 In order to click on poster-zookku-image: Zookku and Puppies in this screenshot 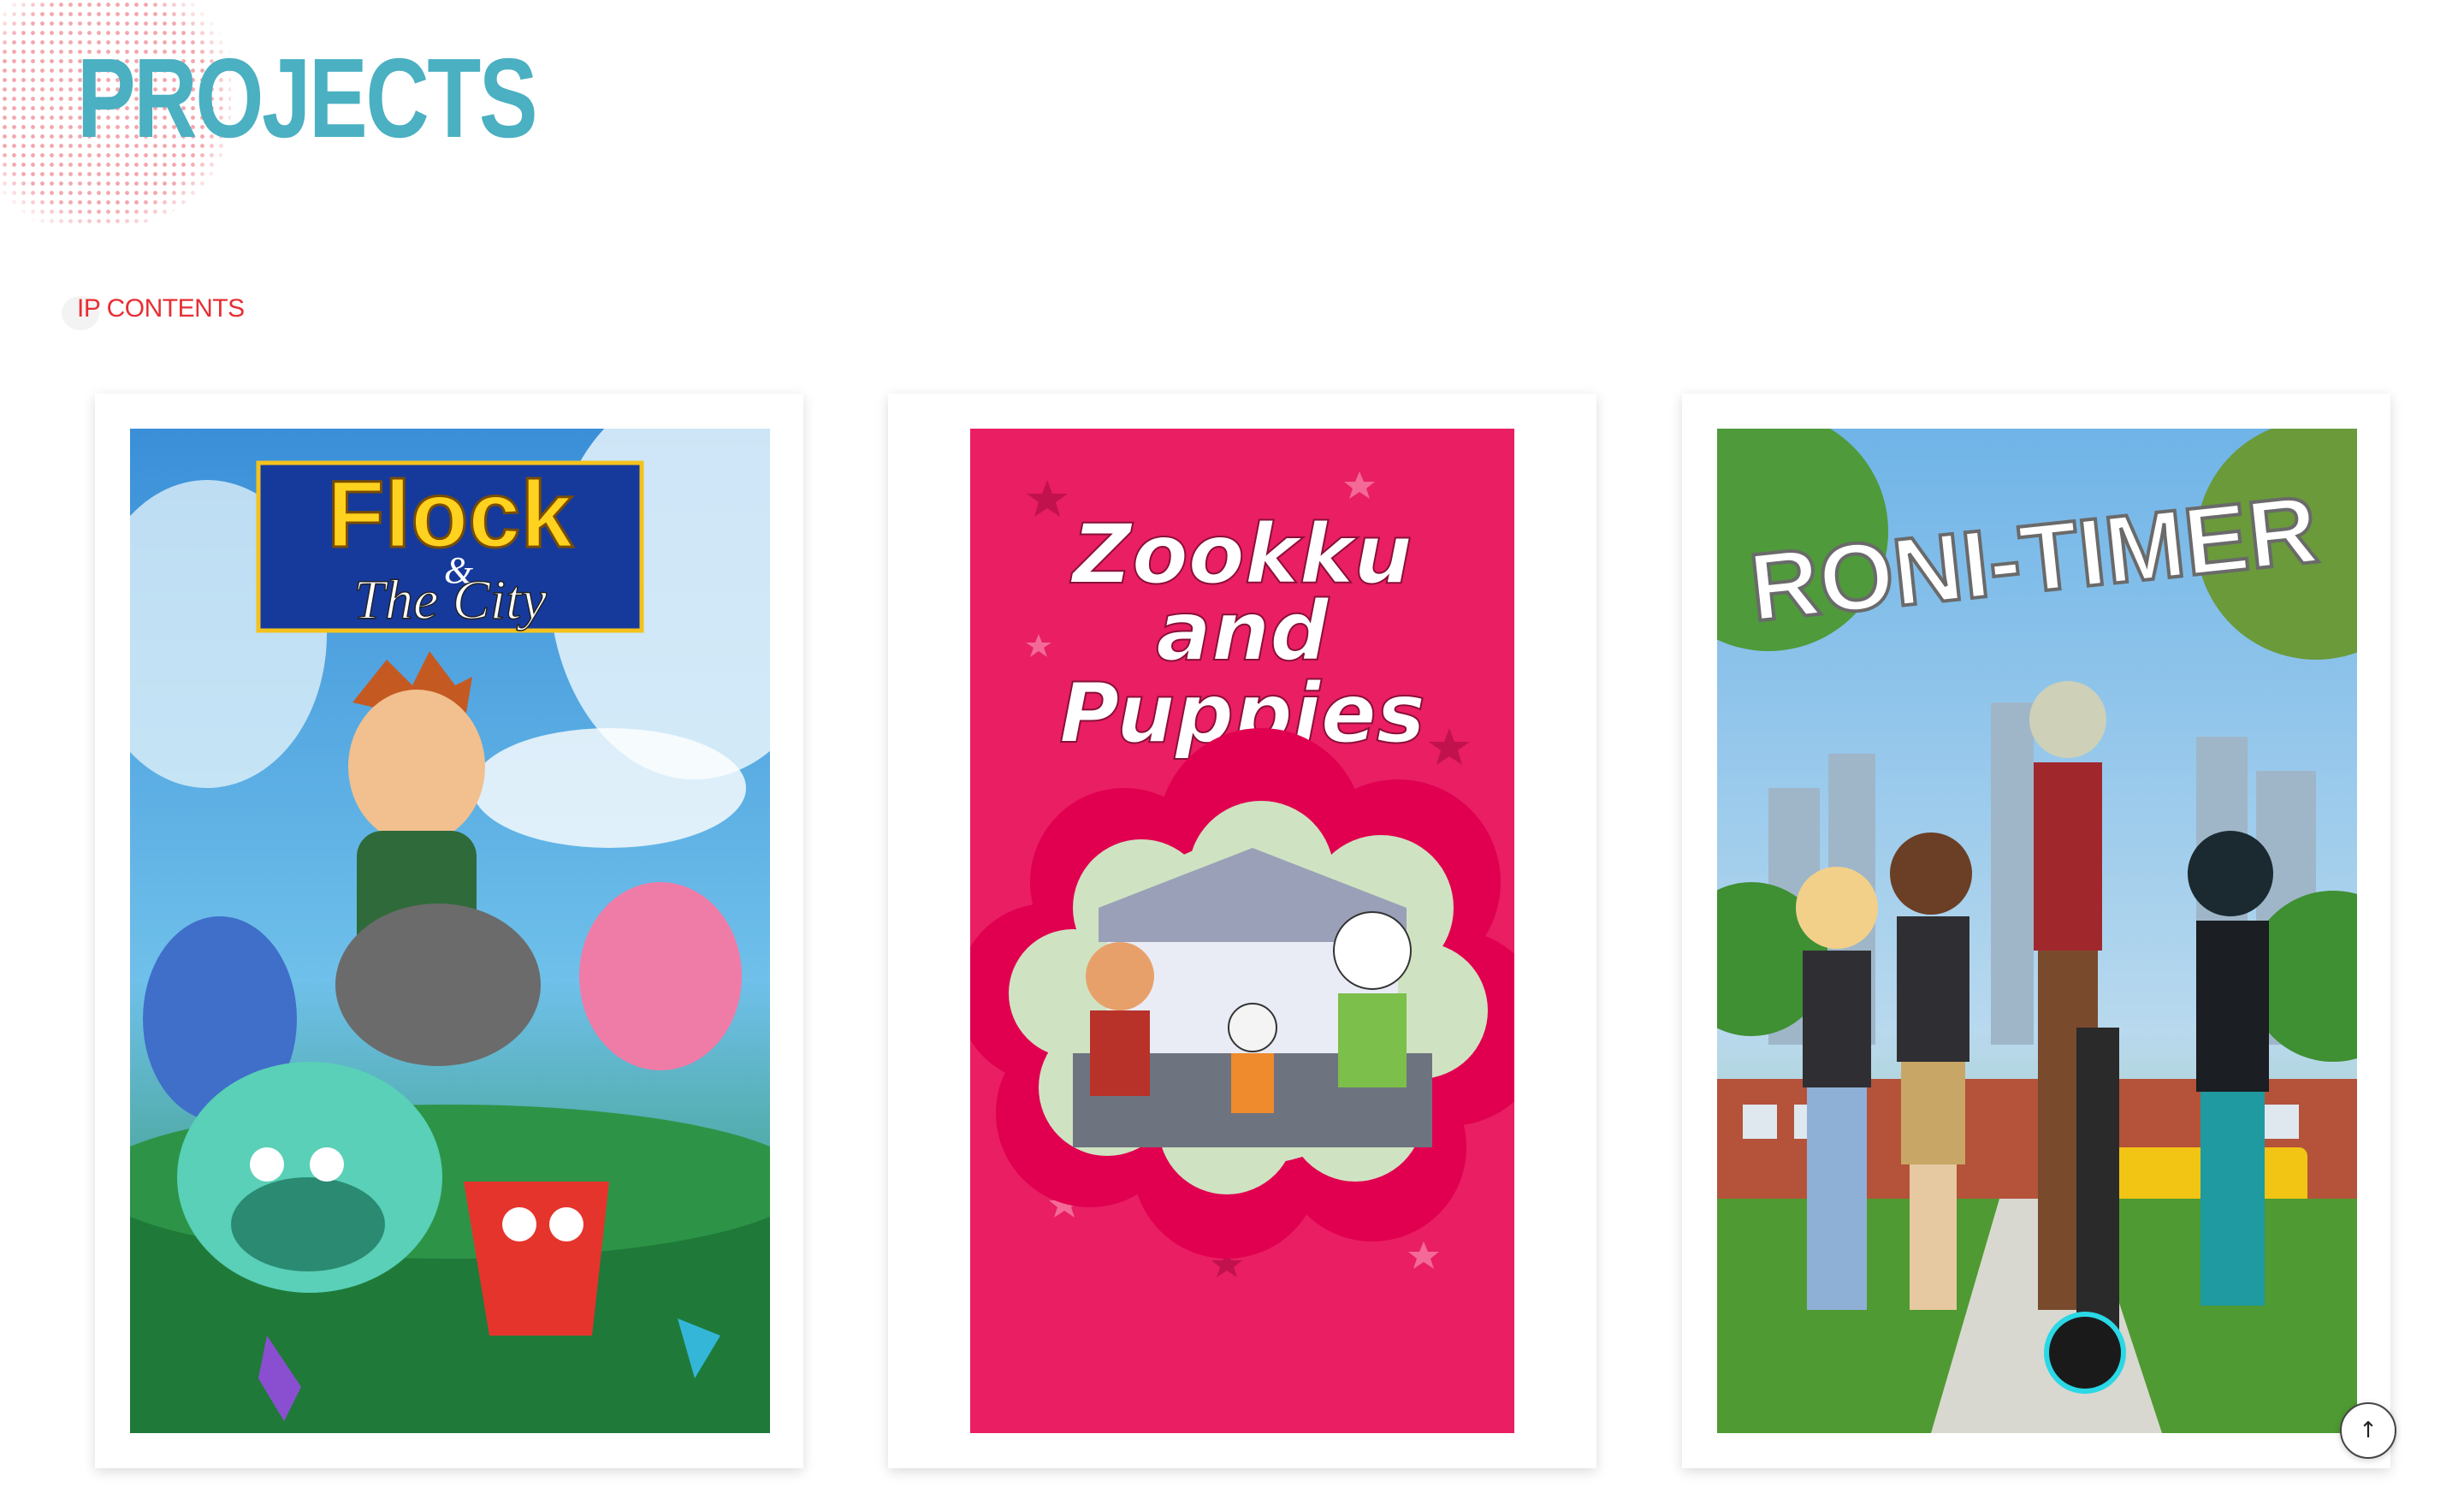, I will do `click(1242, 931)`.